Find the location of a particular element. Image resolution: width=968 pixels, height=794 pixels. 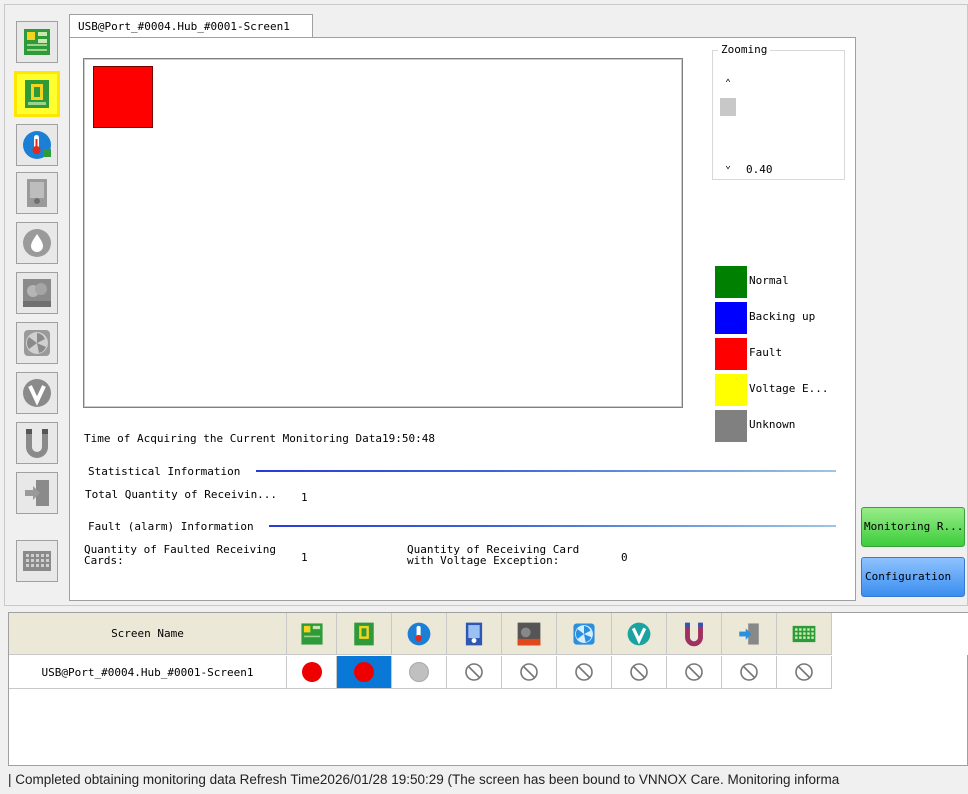

tab-screen1: USB@Port_#0004.Hub_#0001-Screen1 is located at coordinates (191, 26).